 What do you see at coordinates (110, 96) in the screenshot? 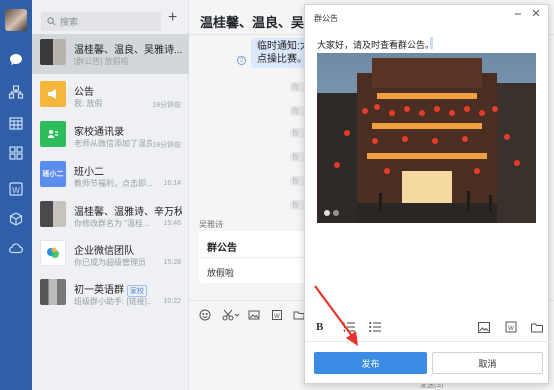
I see `list-item: 公告 我: 放假 19分钟前` at bounding box center [110, 96].